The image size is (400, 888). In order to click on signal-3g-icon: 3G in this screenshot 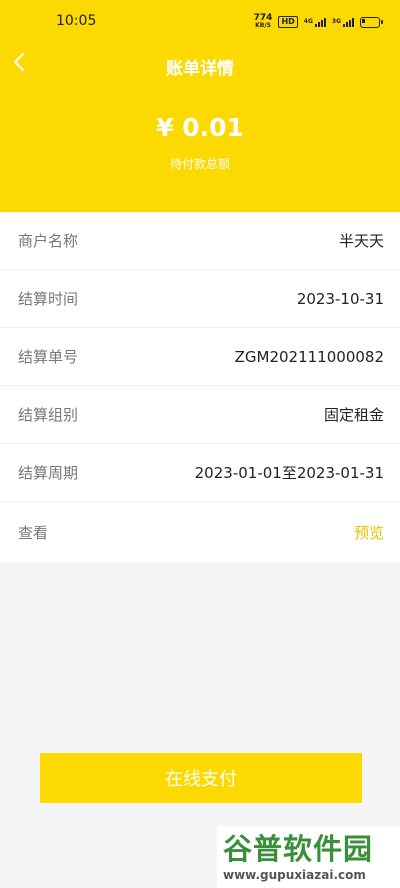, I will do `click(342, 22)`.